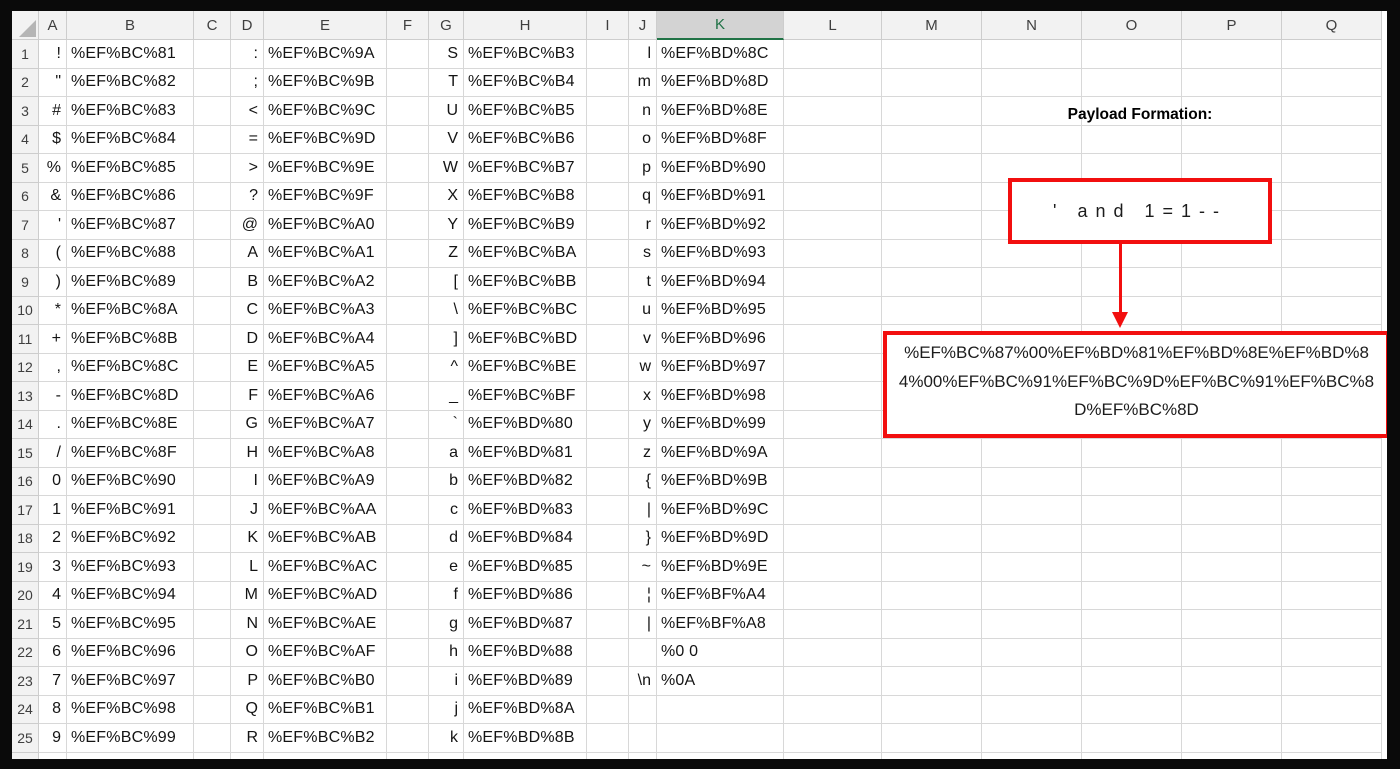 This screenshot has height=769, width=1400. I want to click on cell-N10, so click(1032, 310).